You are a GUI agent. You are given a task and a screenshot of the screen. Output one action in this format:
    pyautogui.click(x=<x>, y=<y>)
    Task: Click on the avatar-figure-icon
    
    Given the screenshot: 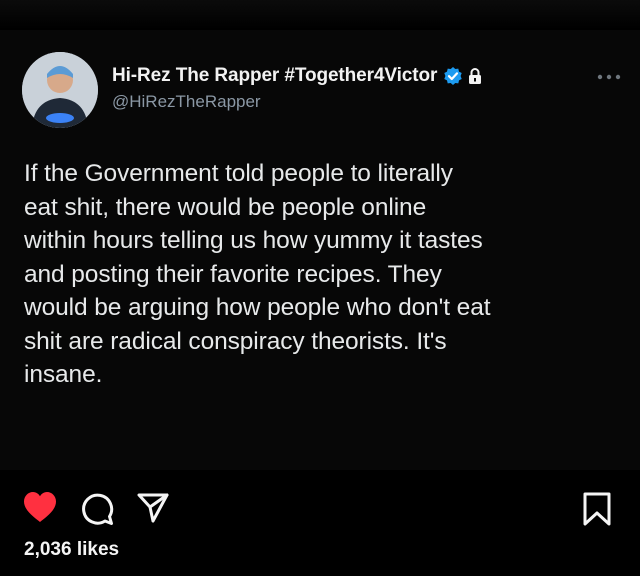 What is the action you would take?
    pyautogui.click(x=60, y=90)
    